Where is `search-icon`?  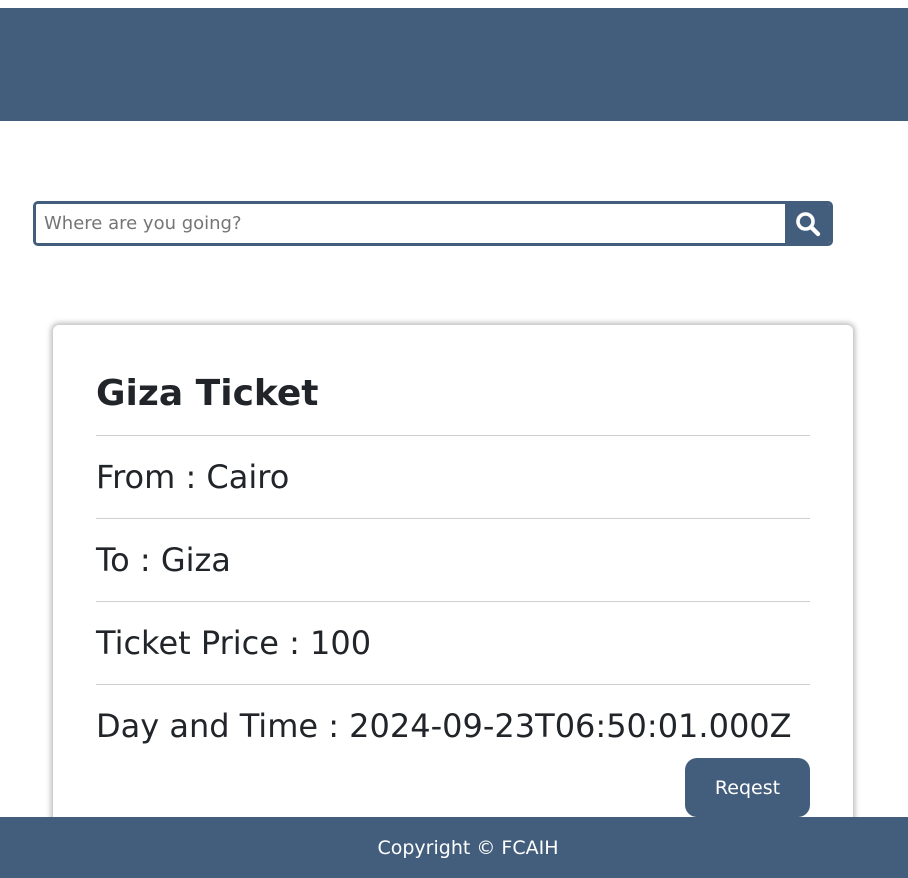
search-icon is located at coordinates (808, 224).